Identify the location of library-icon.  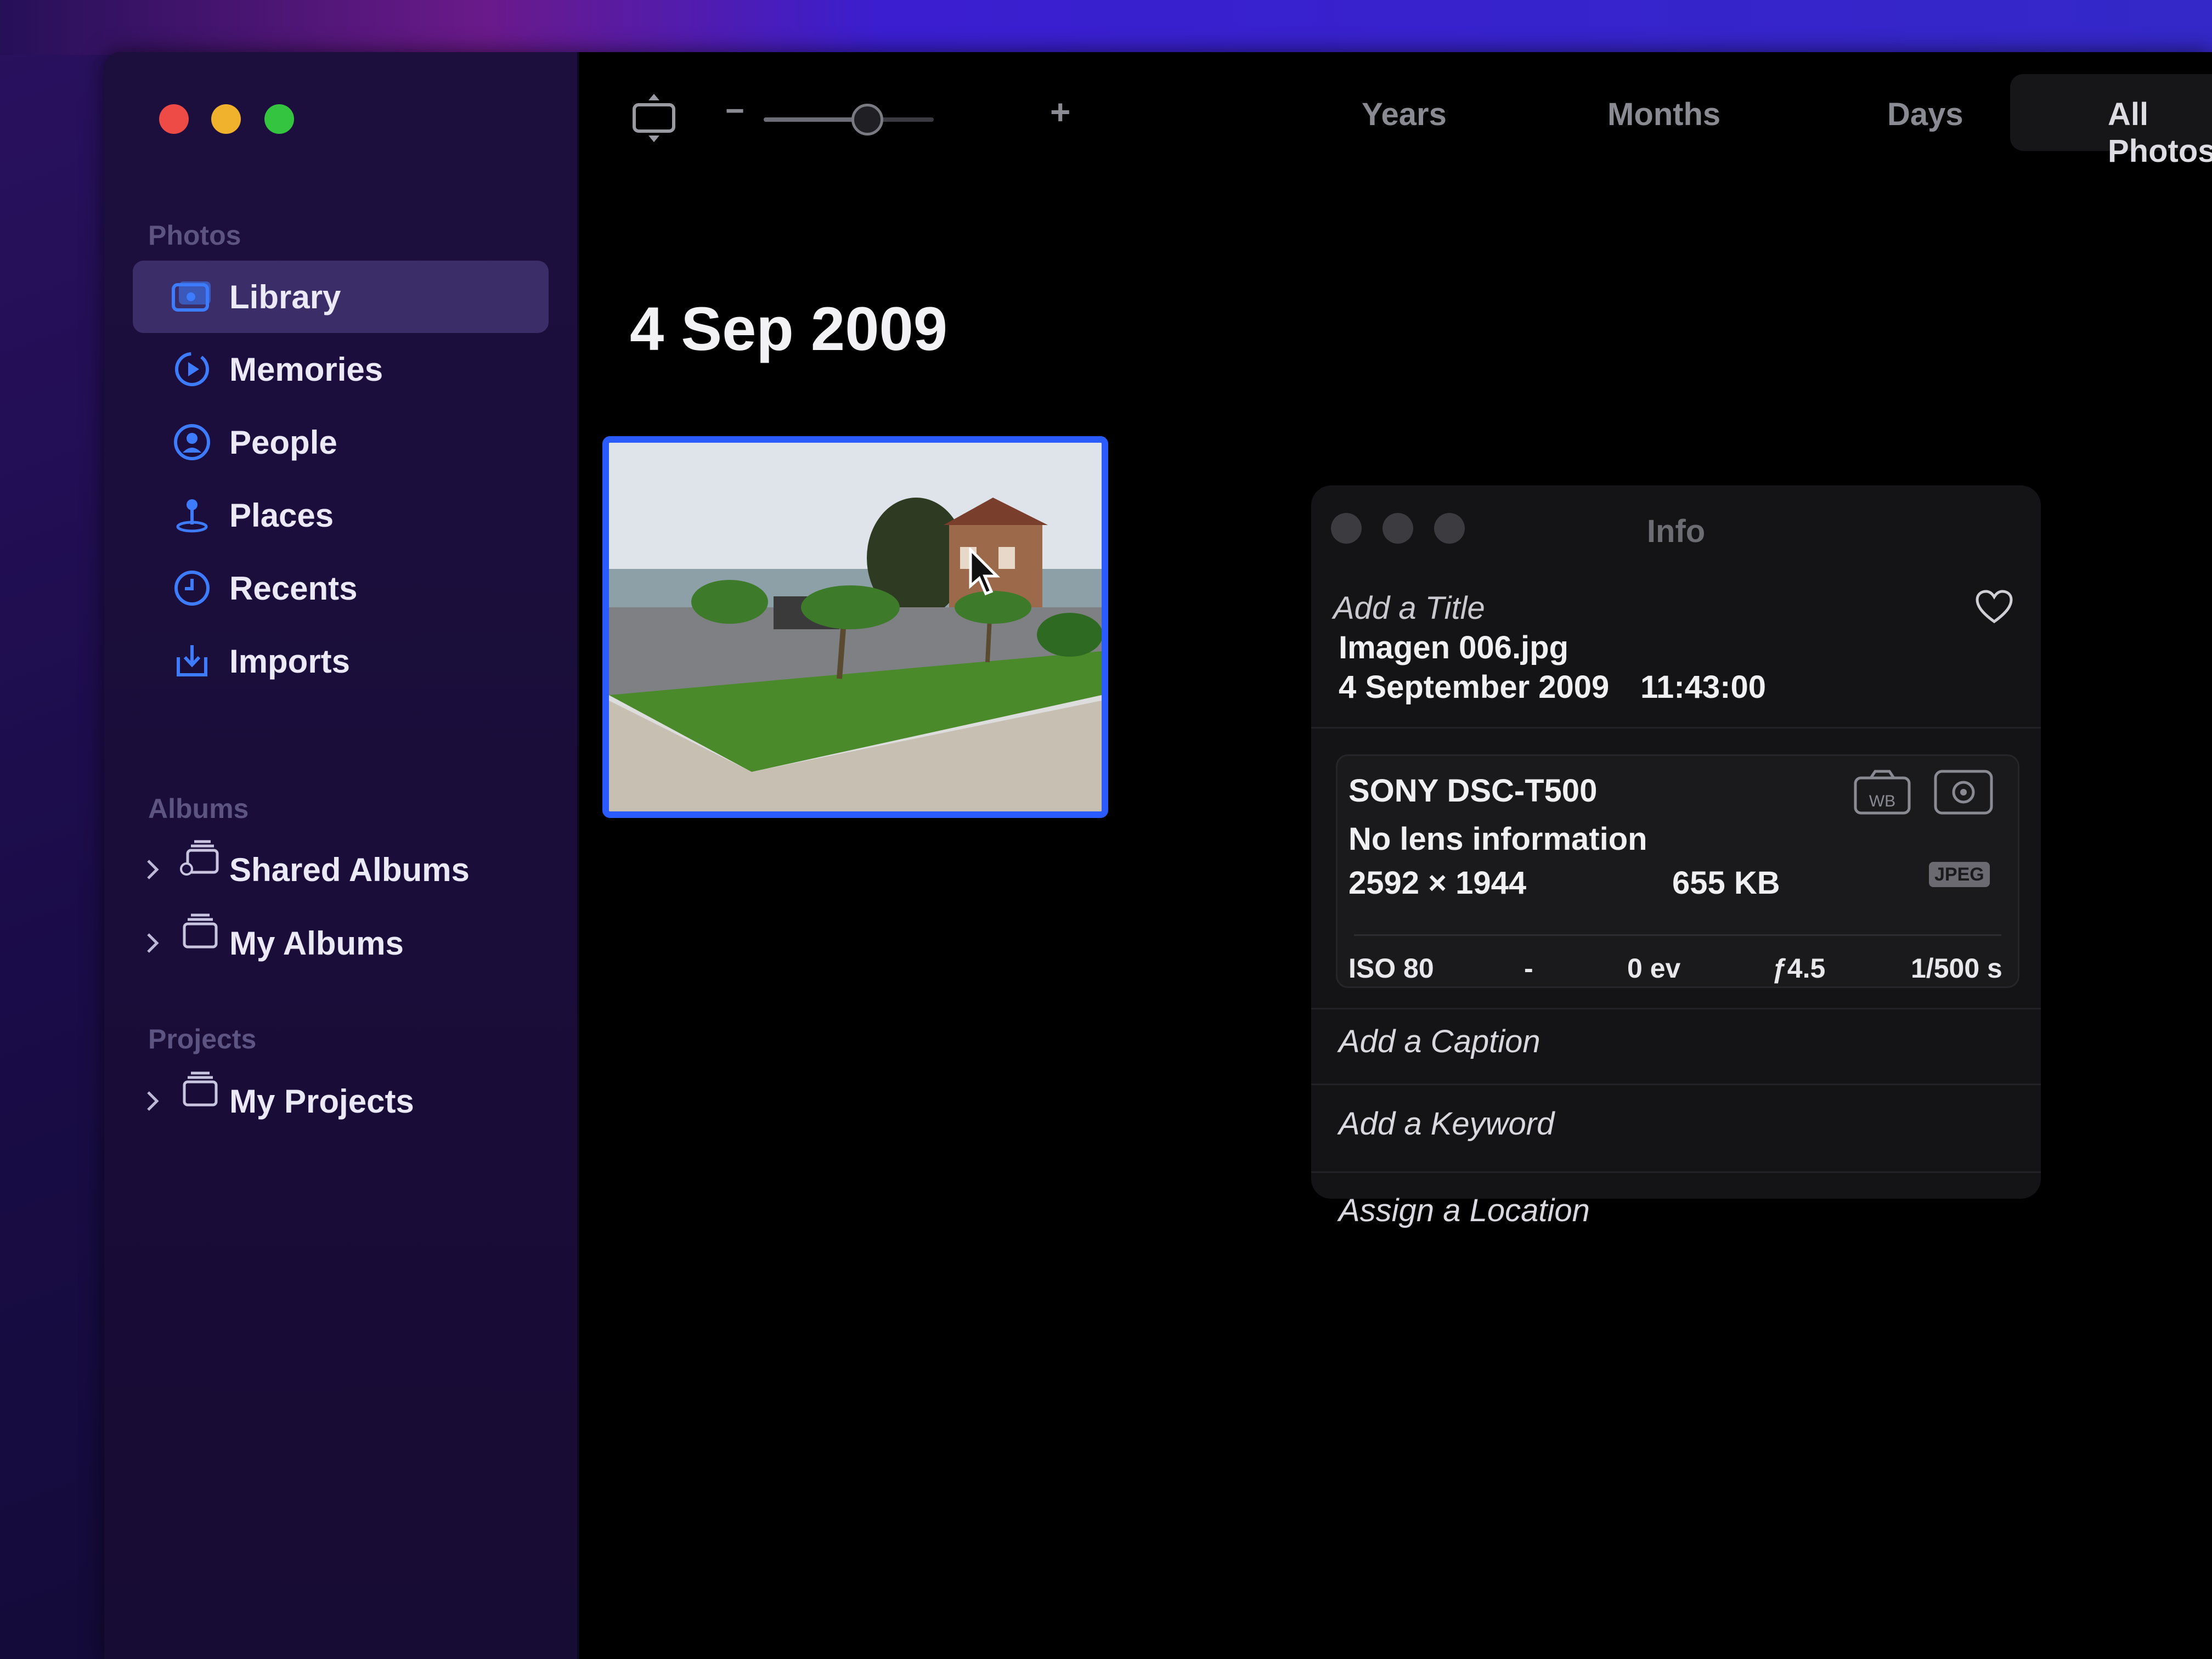
(192, 297).